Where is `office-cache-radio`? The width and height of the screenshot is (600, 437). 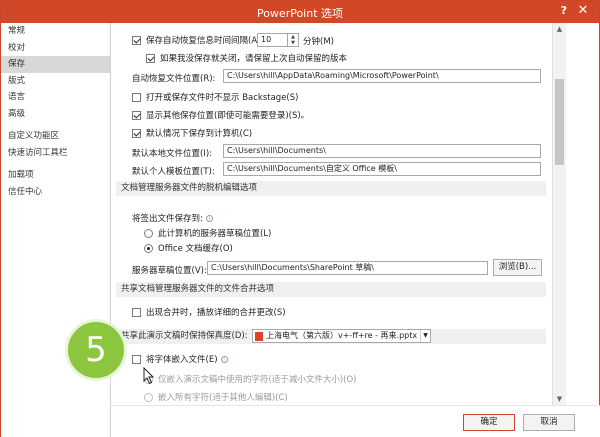
office-cache-radio is located at coordinates (148, 248).